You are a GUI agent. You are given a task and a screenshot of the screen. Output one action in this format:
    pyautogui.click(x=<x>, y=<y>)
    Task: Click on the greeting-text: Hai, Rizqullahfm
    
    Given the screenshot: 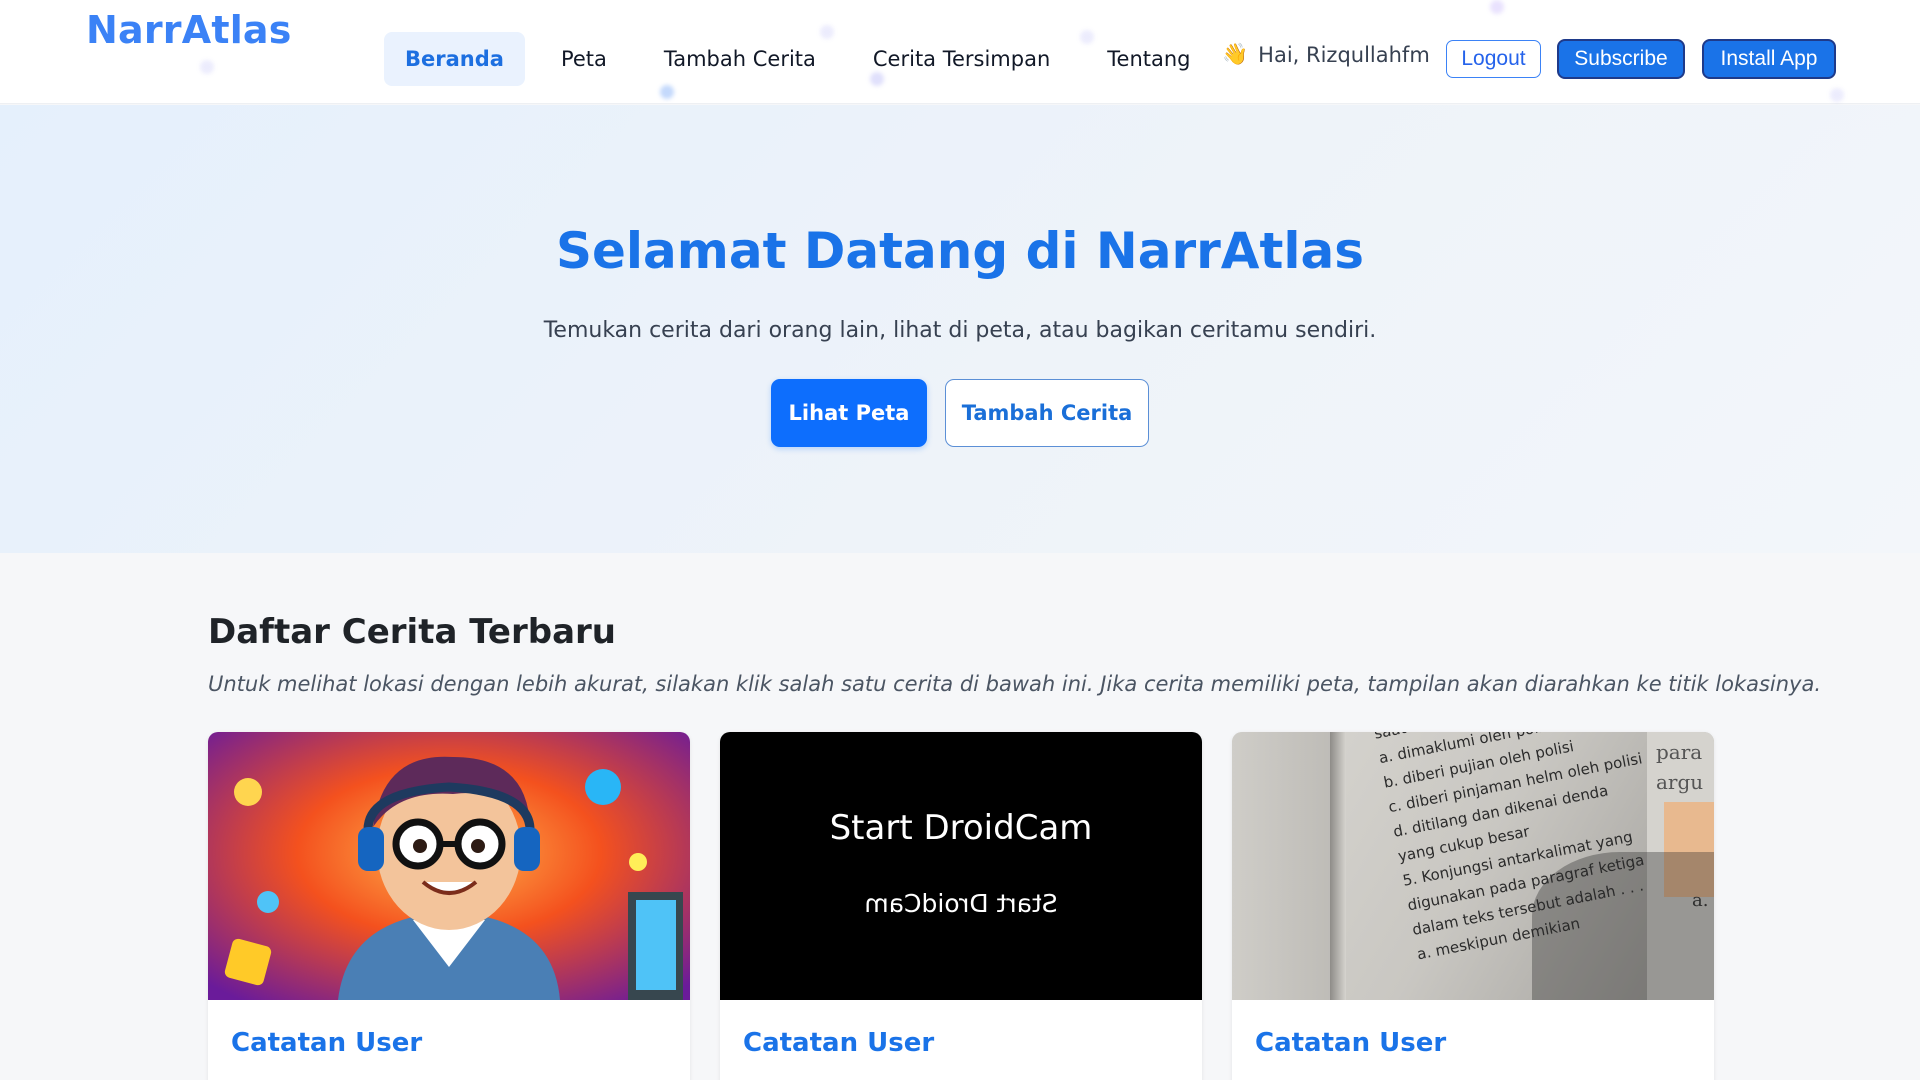 What is the action you would take?
    pyautogui.click(x=1344, y=54)
    